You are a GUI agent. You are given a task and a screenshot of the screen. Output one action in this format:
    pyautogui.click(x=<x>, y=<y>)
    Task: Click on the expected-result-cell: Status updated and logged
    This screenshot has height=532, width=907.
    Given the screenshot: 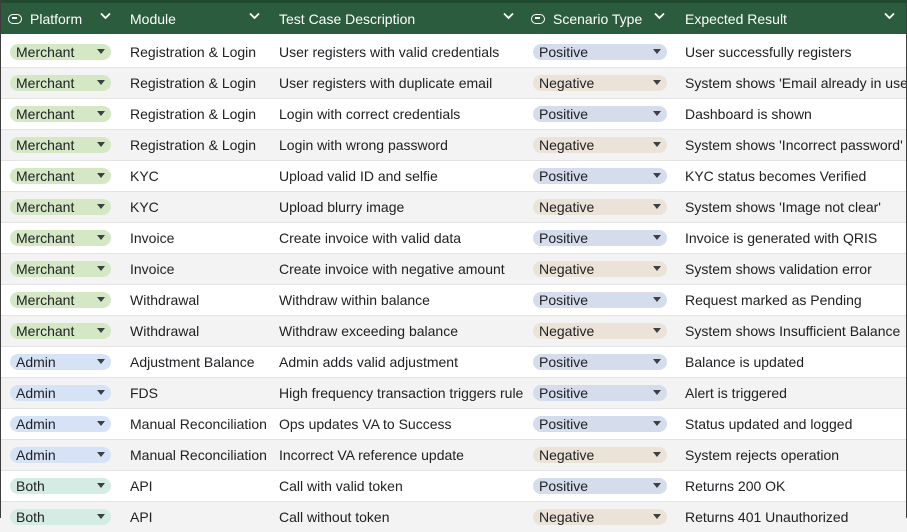 What is the action you would take?
    pyautogui.click(x=796, y=424)
    